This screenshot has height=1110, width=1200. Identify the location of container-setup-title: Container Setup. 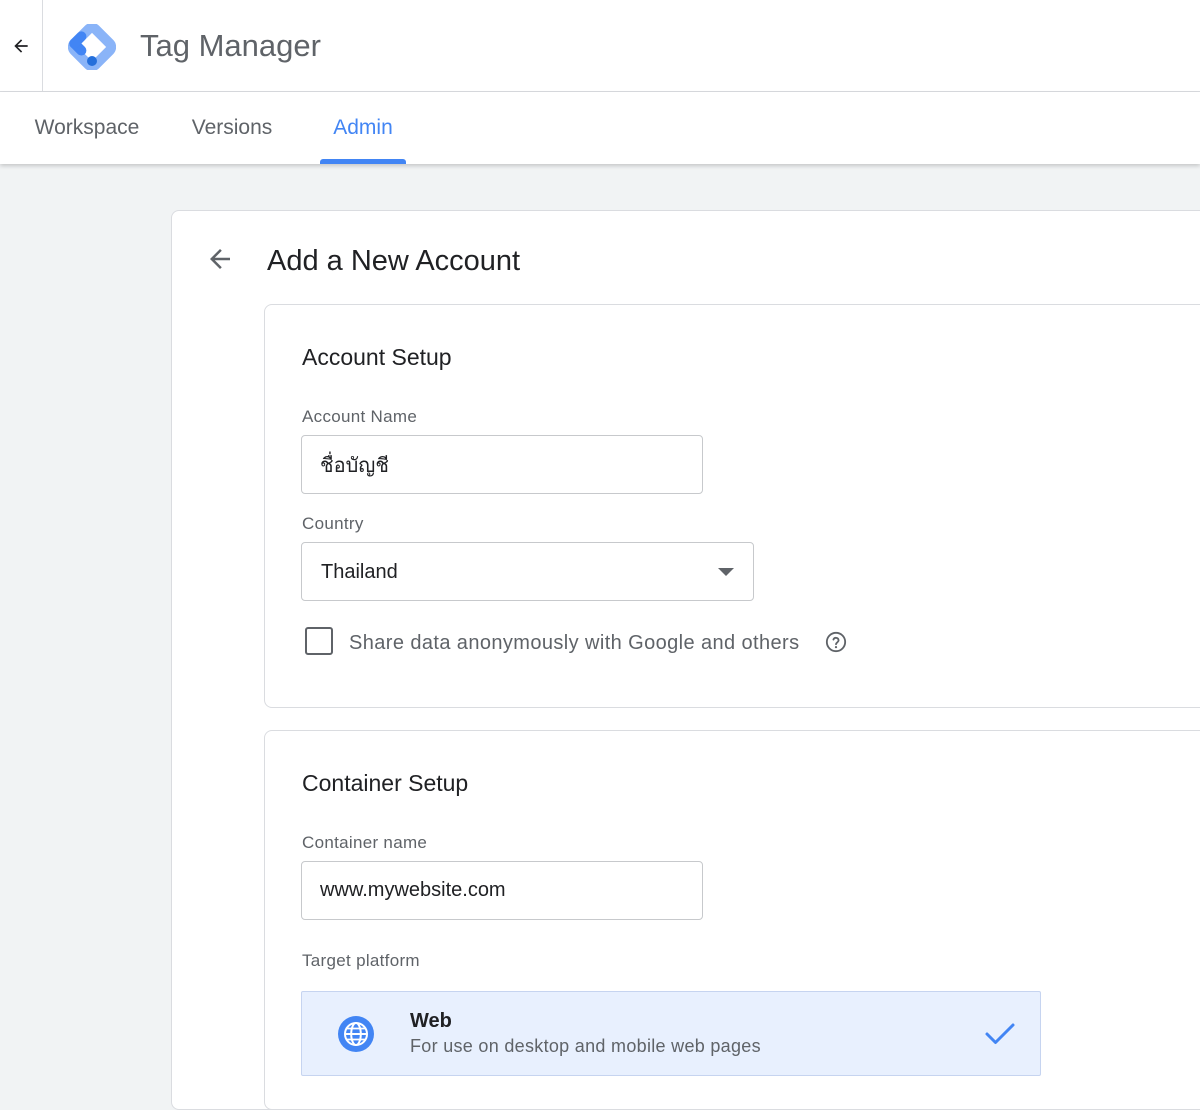
(385, 783).